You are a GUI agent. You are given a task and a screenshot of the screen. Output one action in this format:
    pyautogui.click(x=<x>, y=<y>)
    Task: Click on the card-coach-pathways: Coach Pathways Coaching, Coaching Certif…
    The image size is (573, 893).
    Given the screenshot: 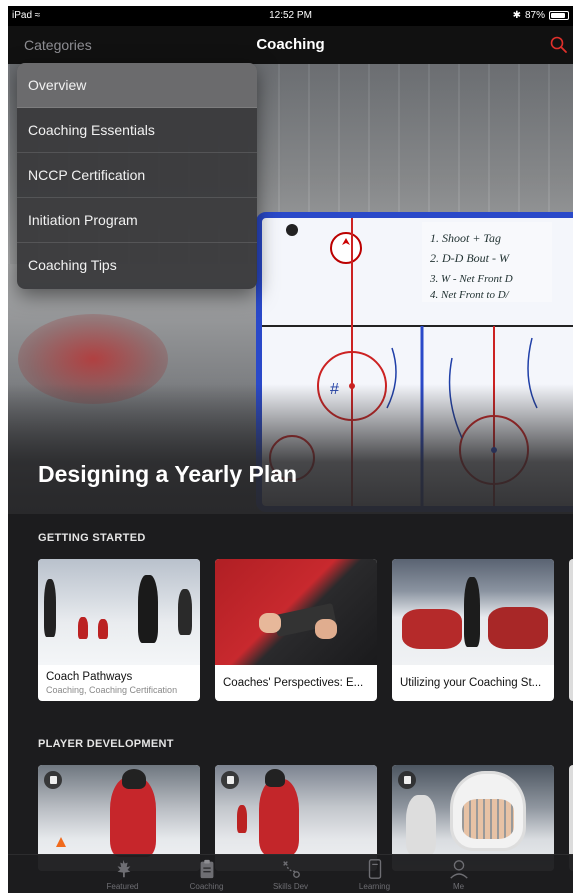 What is the action you would take?
    pyautogui.click(x=119, y=630)
    